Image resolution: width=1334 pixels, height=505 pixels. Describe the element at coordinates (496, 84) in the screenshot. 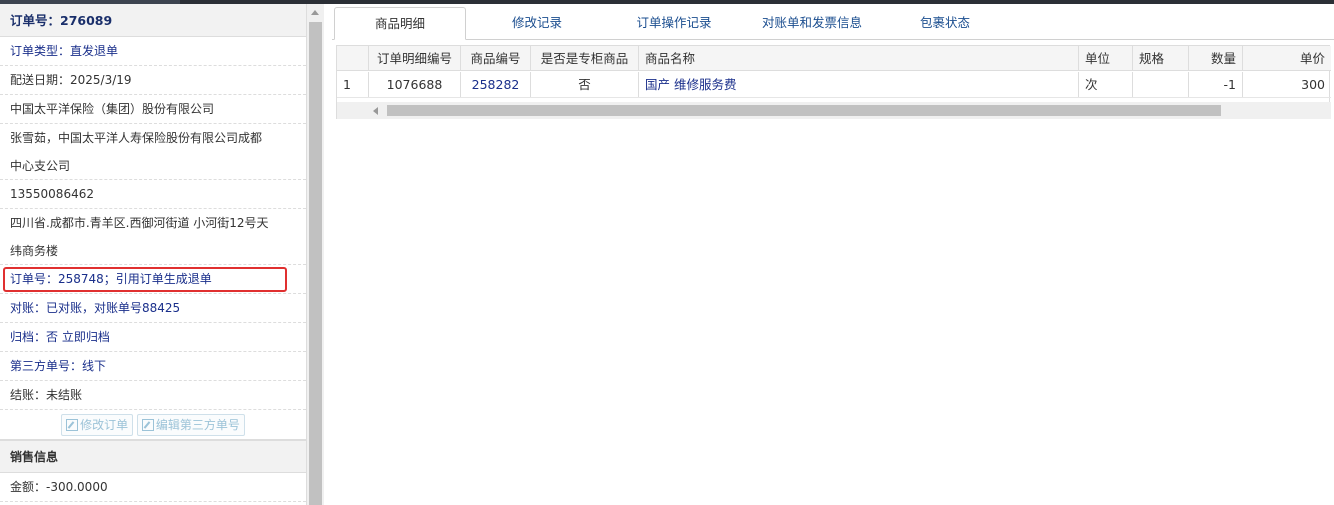

I see `product-id-link: 258282` at that location.